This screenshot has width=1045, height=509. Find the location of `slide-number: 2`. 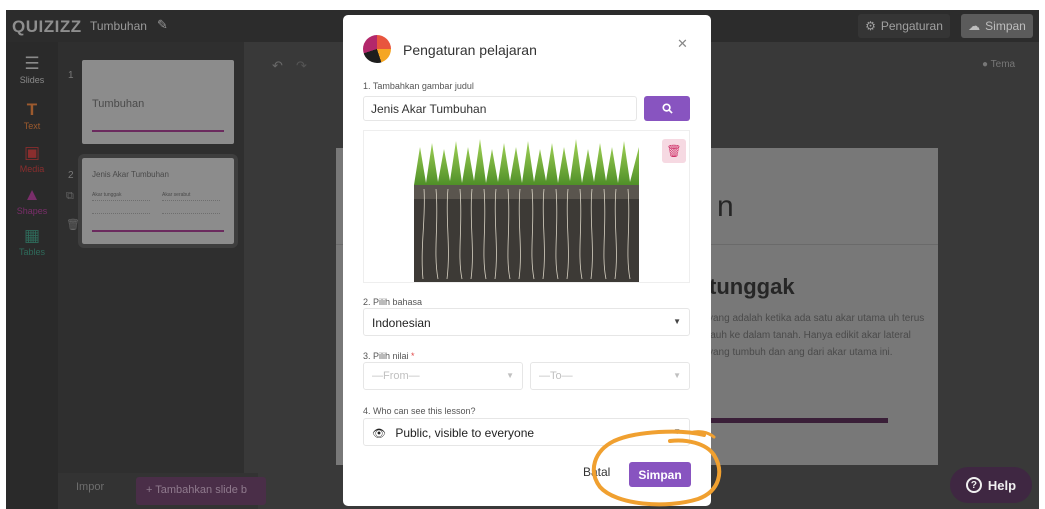

slide-number: 2 is located at coordinates (71, 175).